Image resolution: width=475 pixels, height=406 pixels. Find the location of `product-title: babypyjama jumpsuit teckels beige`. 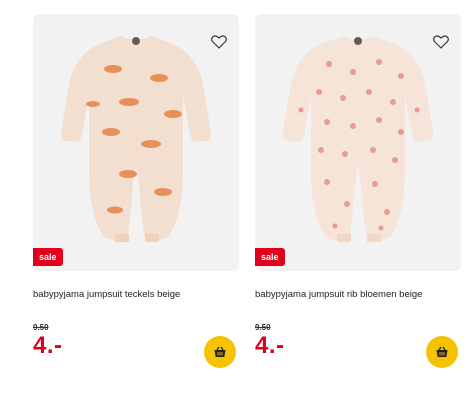

product-title: babypyjama jumpsuit teckels beige is located at coordinates (136, 295).